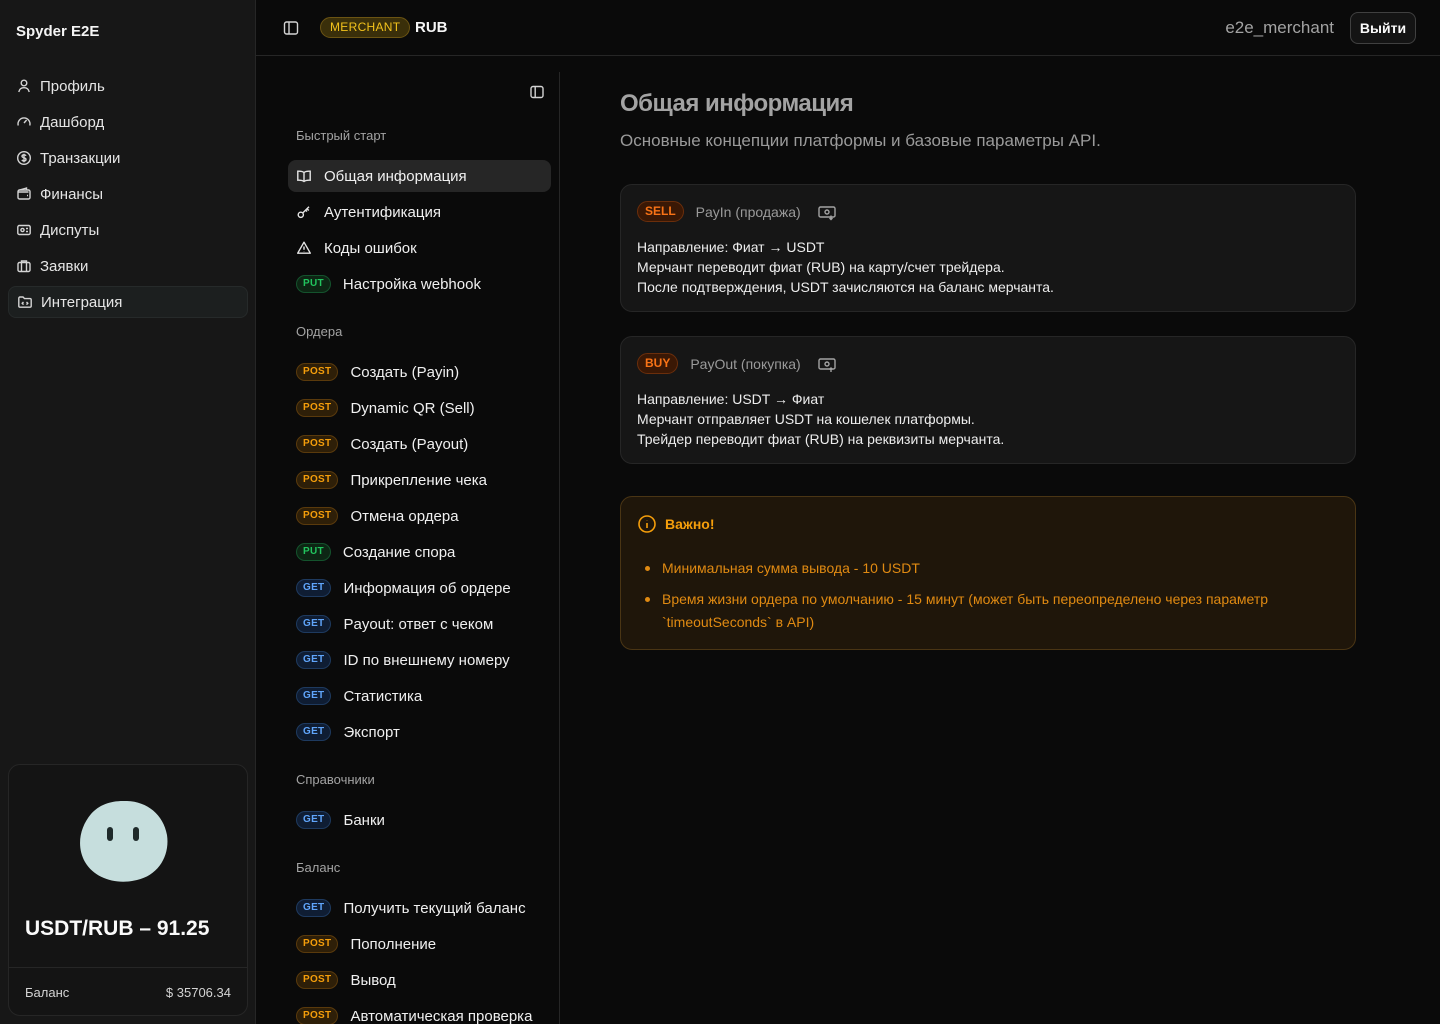 Image resolution: width=1440 pixels, height=1024 pixels. I want to click on card-header: BUY PayOut (покупка), so click(737, 363).